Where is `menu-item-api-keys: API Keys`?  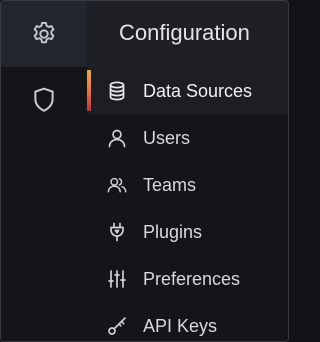 menu-item-api-keys: API Keys is located at coordinates (187, 321).